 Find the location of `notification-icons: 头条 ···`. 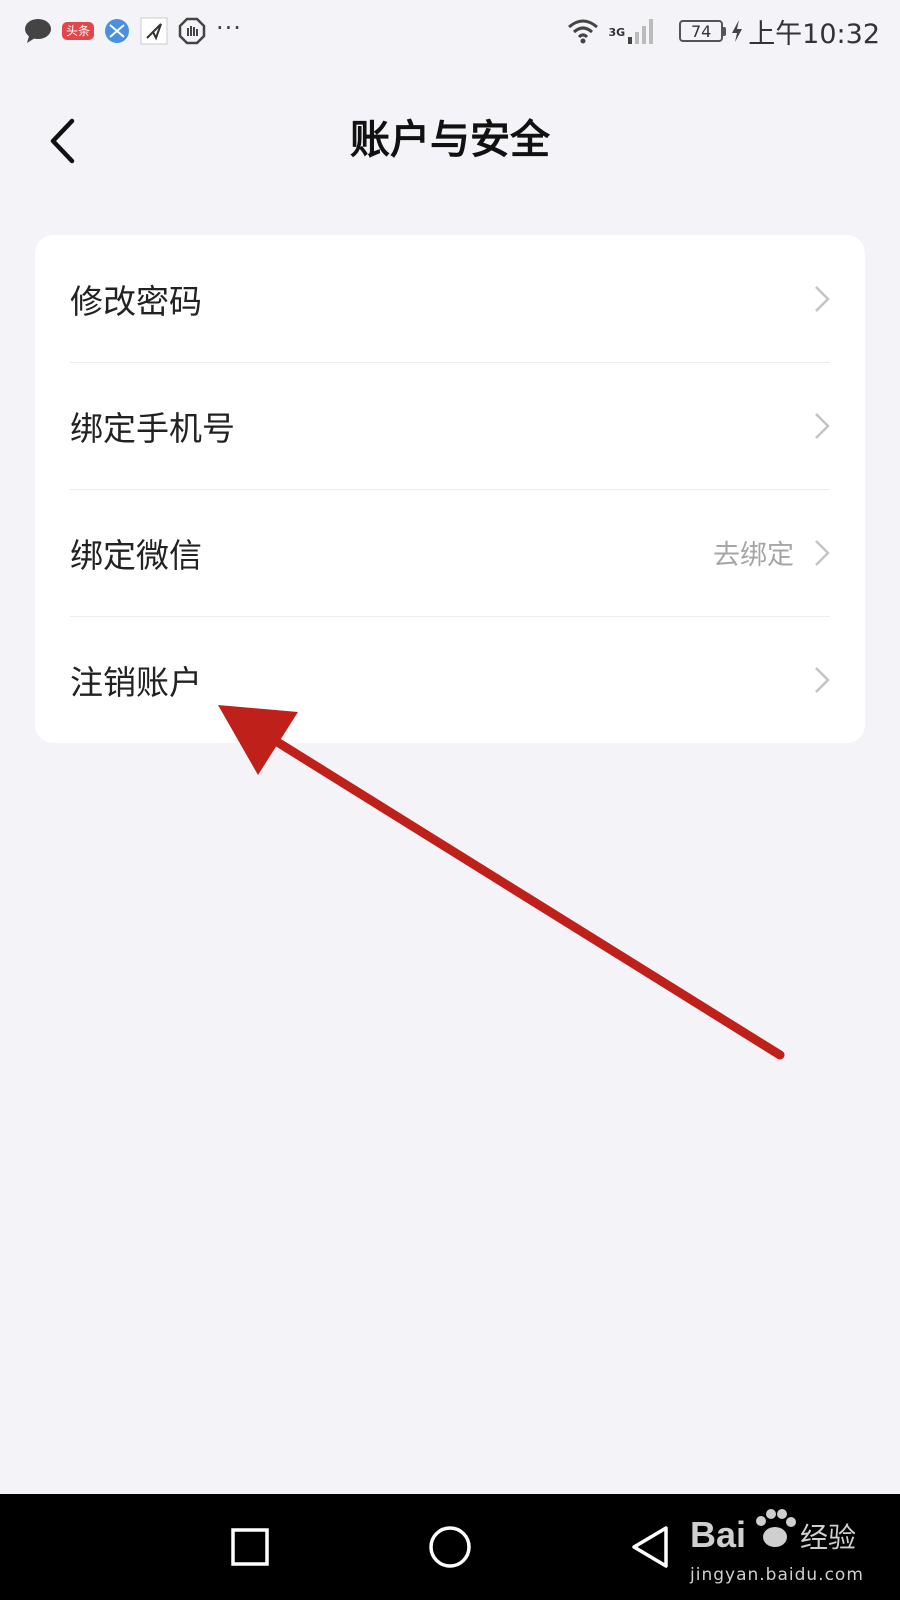

notification-icons: 头条 ··· is located at coordinates (133, 29).